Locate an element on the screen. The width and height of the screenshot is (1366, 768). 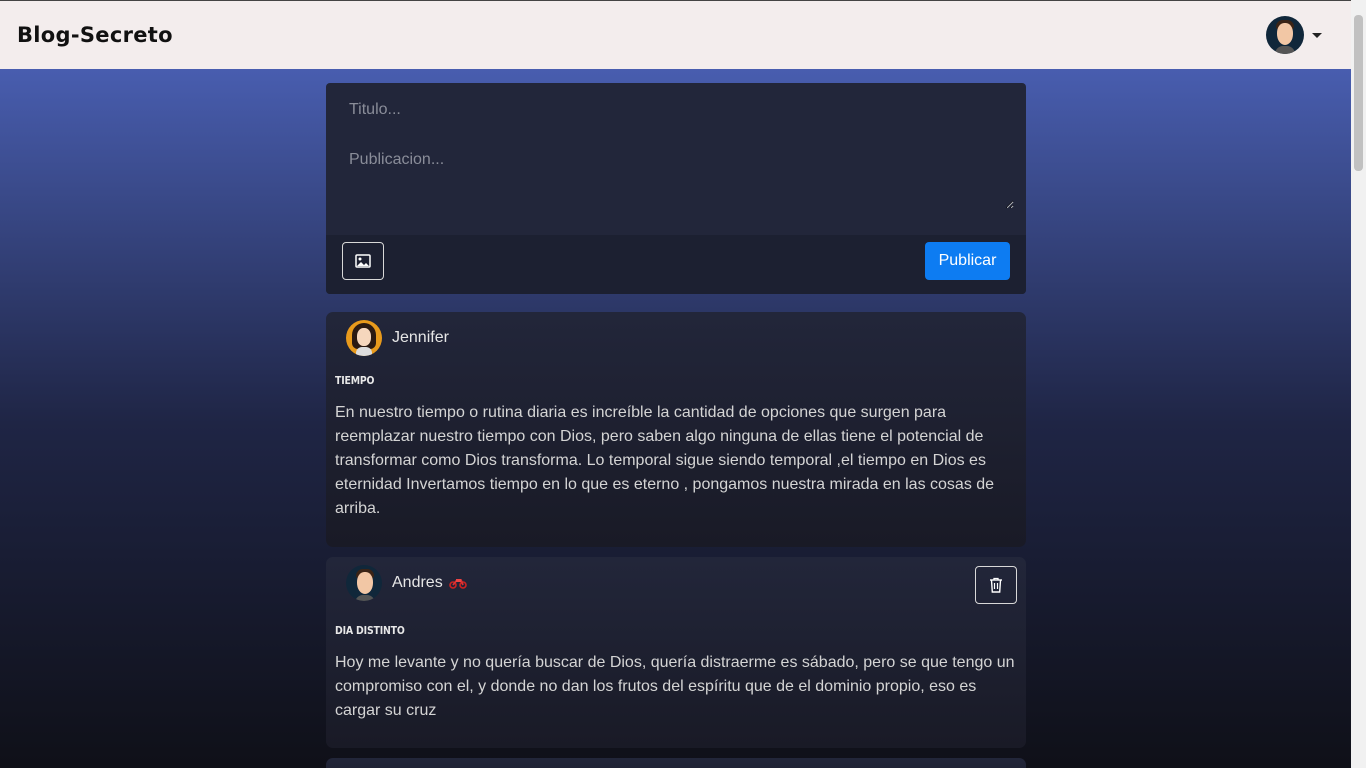
author-name: Andres is located at coordinates (417, 582).